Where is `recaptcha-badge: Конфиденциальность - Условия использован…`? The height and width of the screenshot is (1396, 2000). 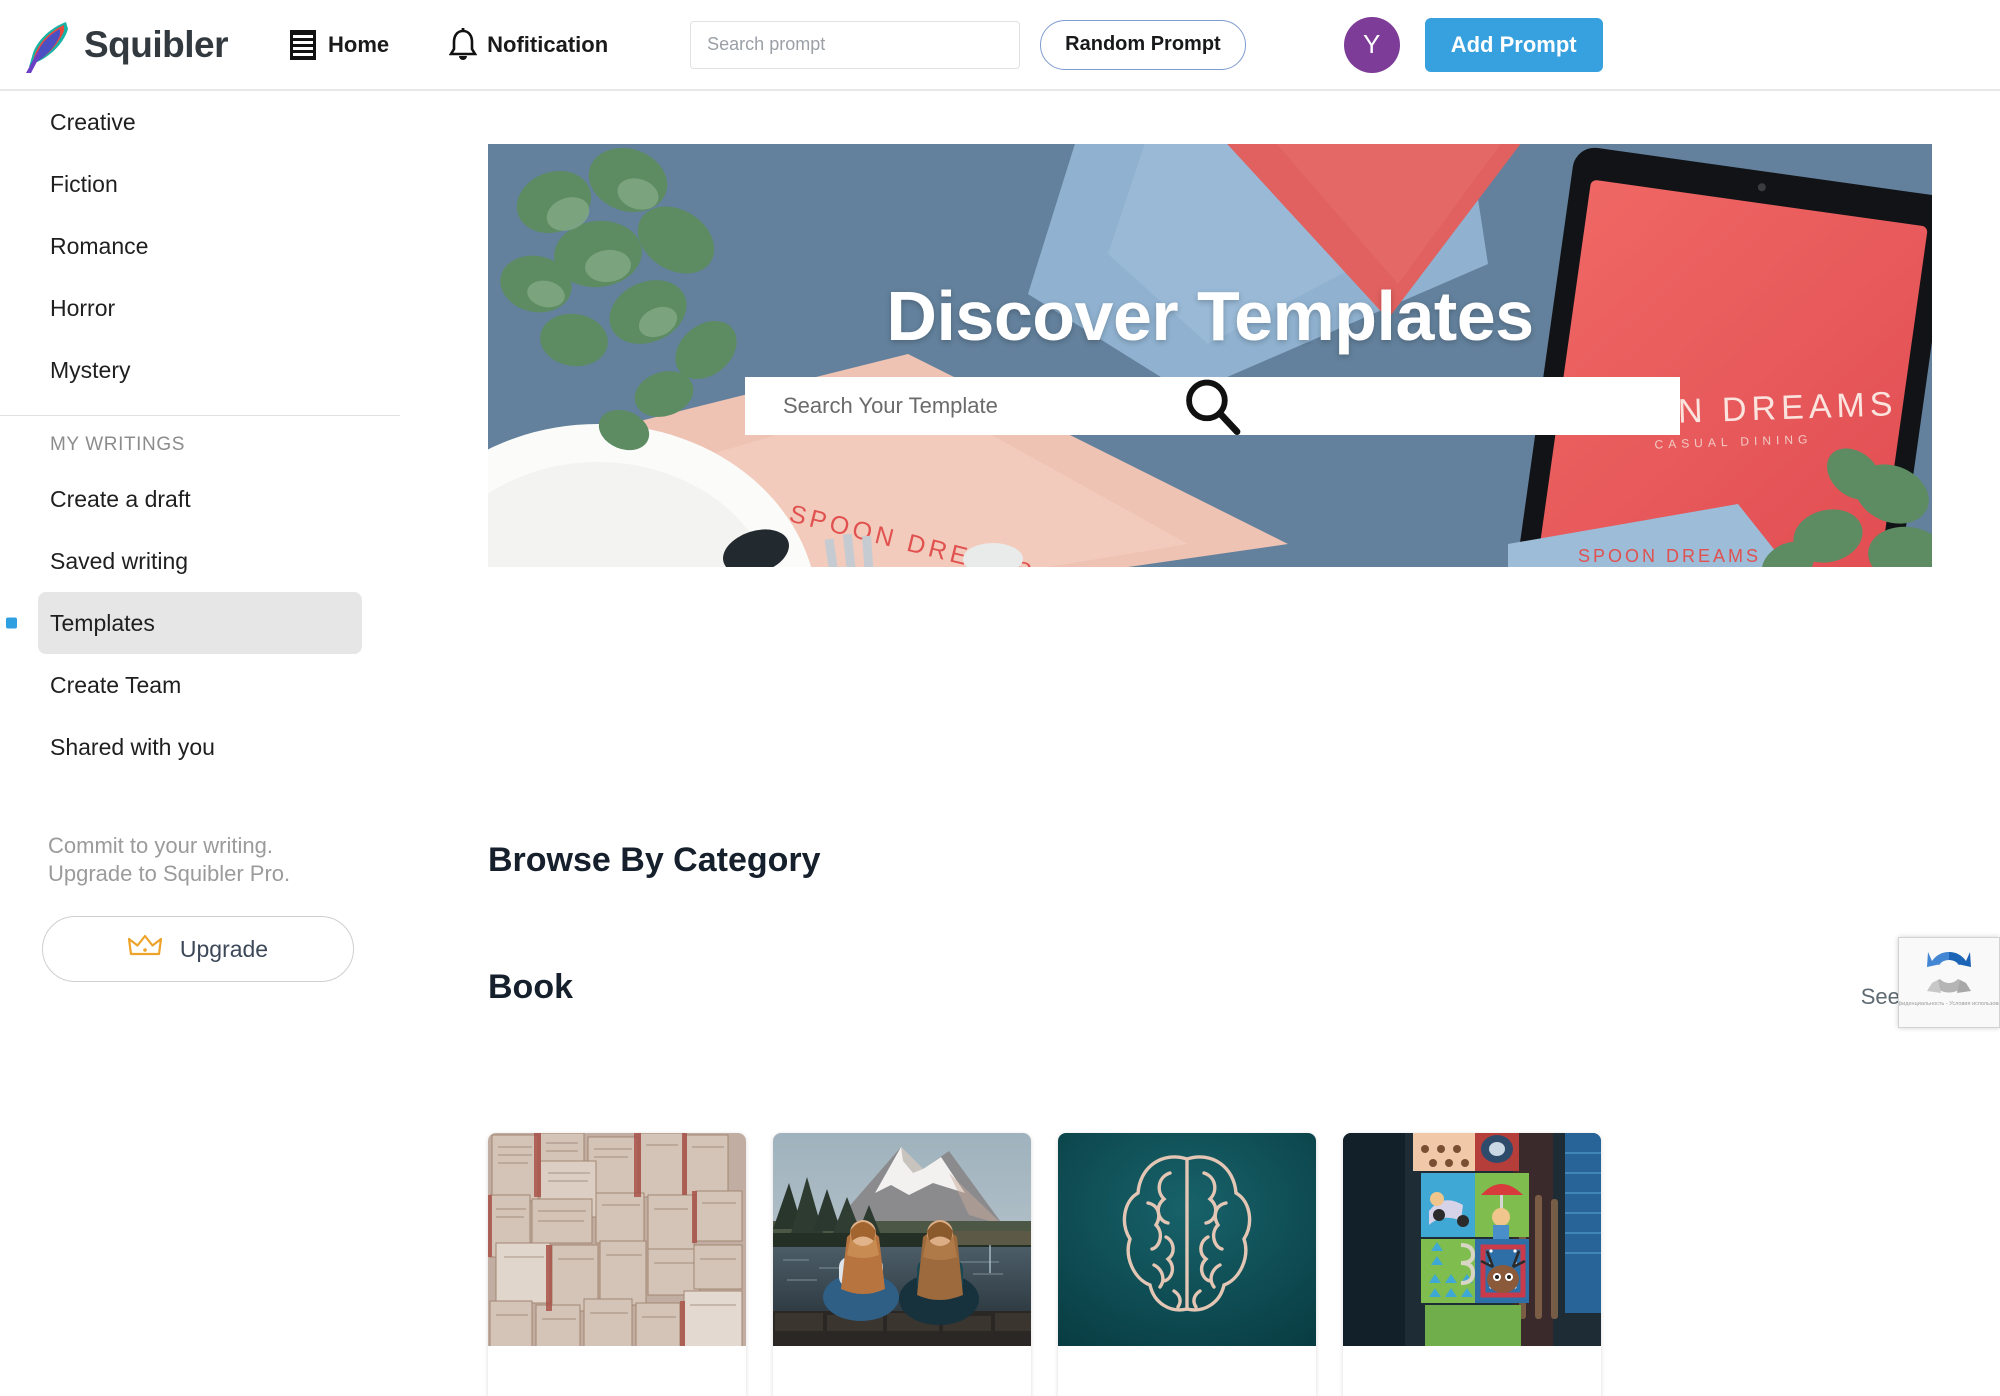 recaptcha-badge: Конфиденциальность - Условия использован… is located at coordinates (1949, 982).